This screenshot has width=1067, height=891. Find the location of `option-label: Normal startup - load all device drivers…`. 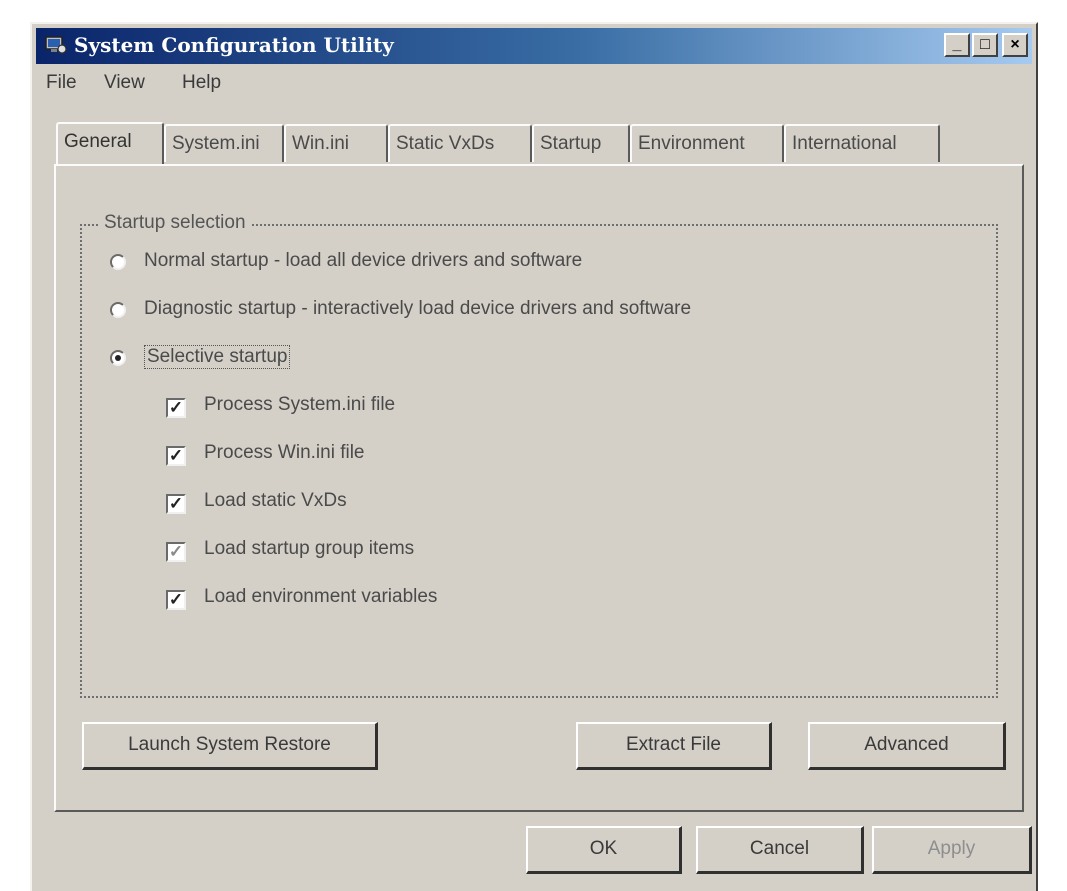

option-label: Normal startup - load all device drivers… is located at coordinates (363, 260).